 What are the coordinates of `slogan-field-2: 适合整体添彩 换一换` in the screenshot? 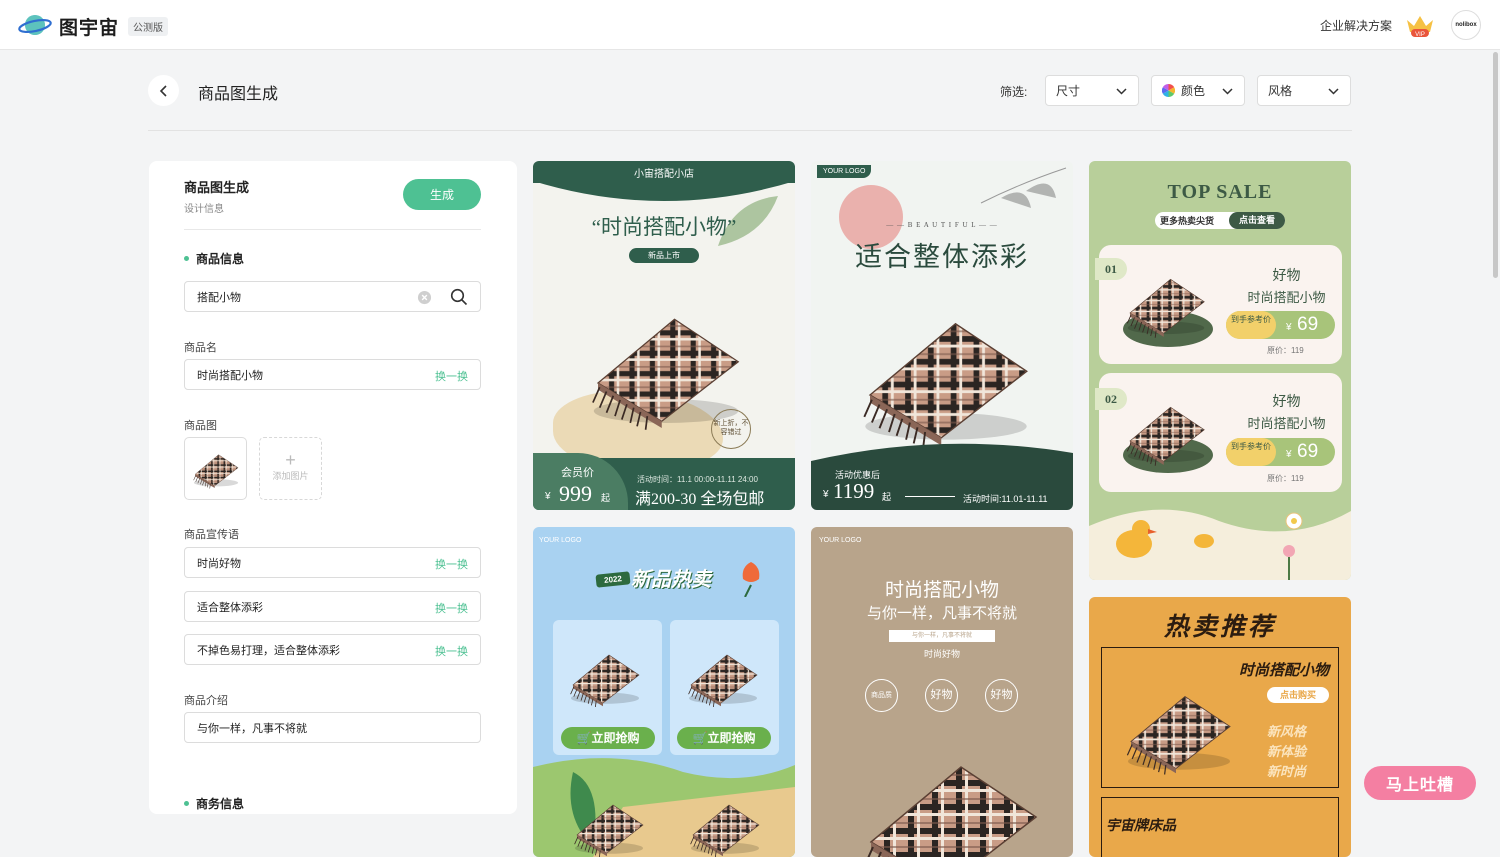 It's located at (332, 606).